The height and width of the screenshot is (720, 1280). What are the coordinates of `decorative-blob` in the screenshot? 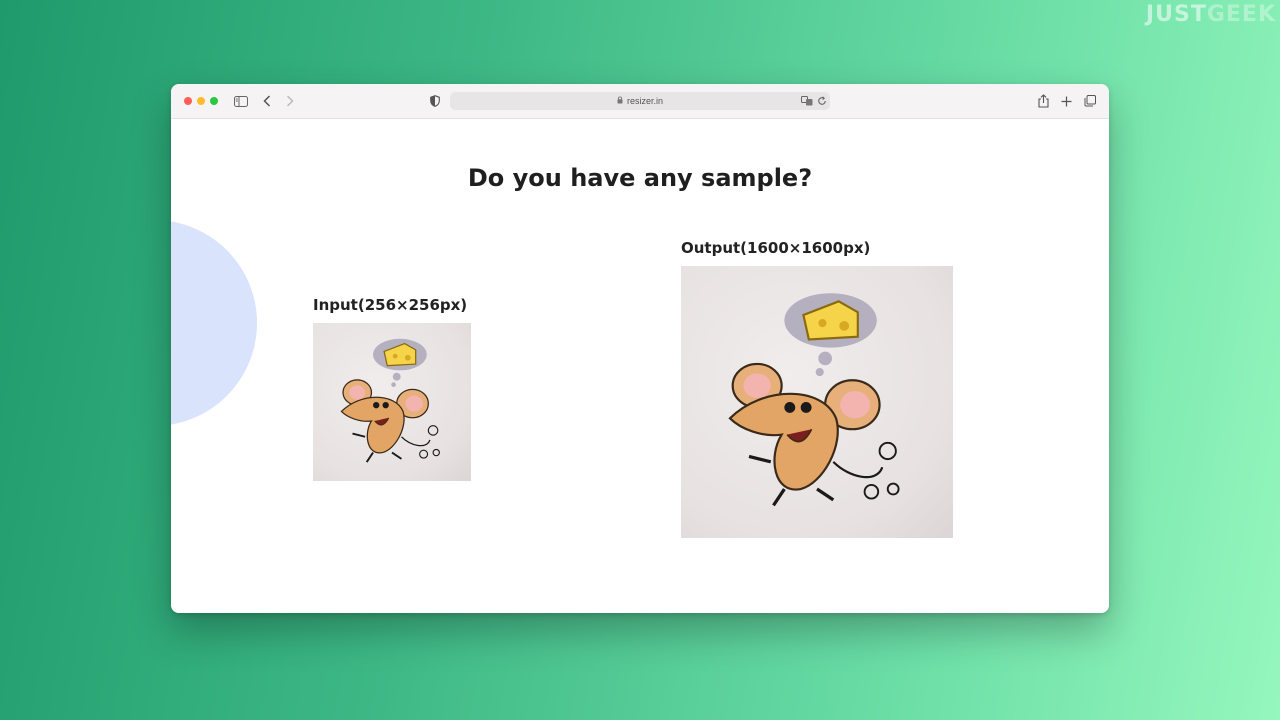 It's located at (214, 323).